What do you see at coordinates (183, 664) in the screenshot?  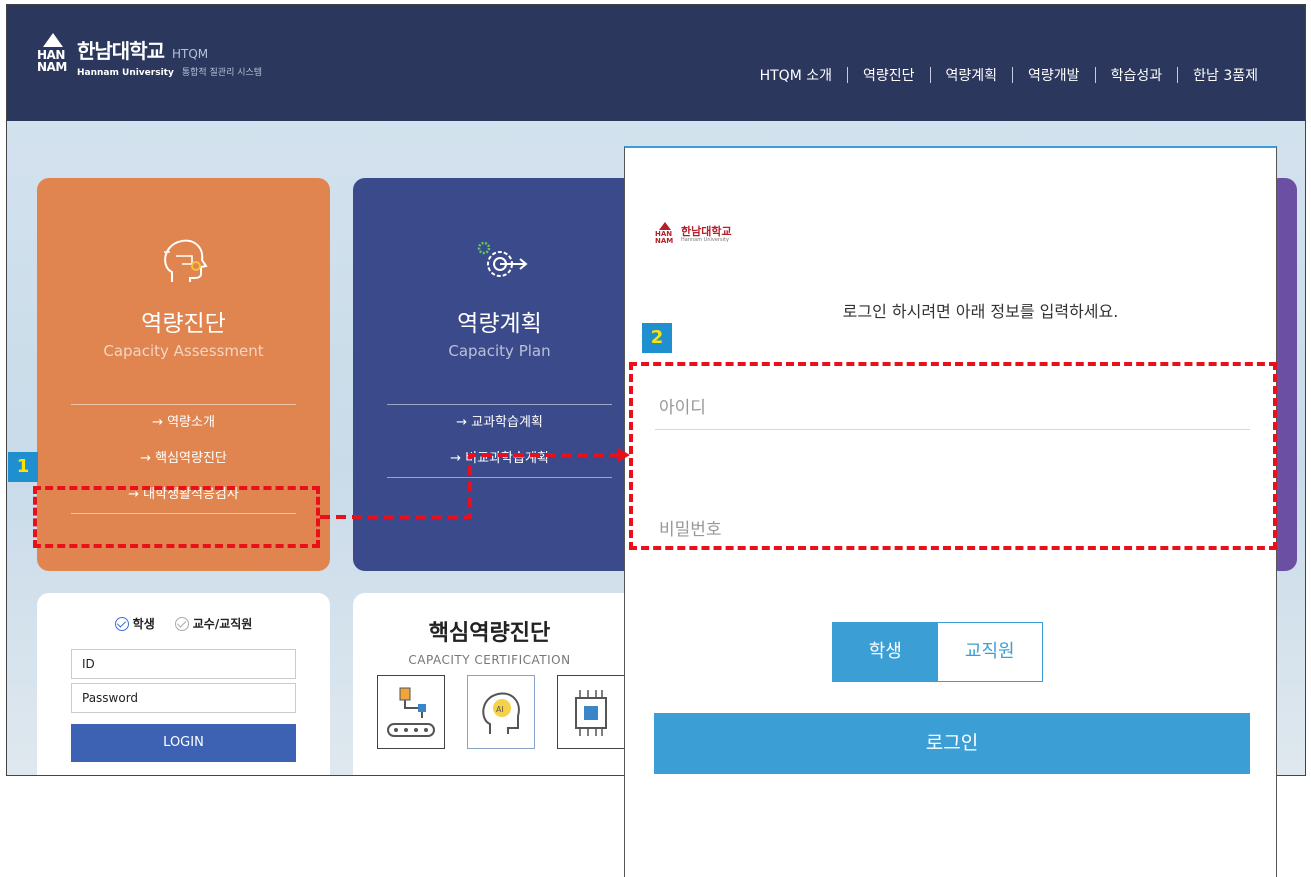 I see `id-input: ID` at bounding box center [183, 664].